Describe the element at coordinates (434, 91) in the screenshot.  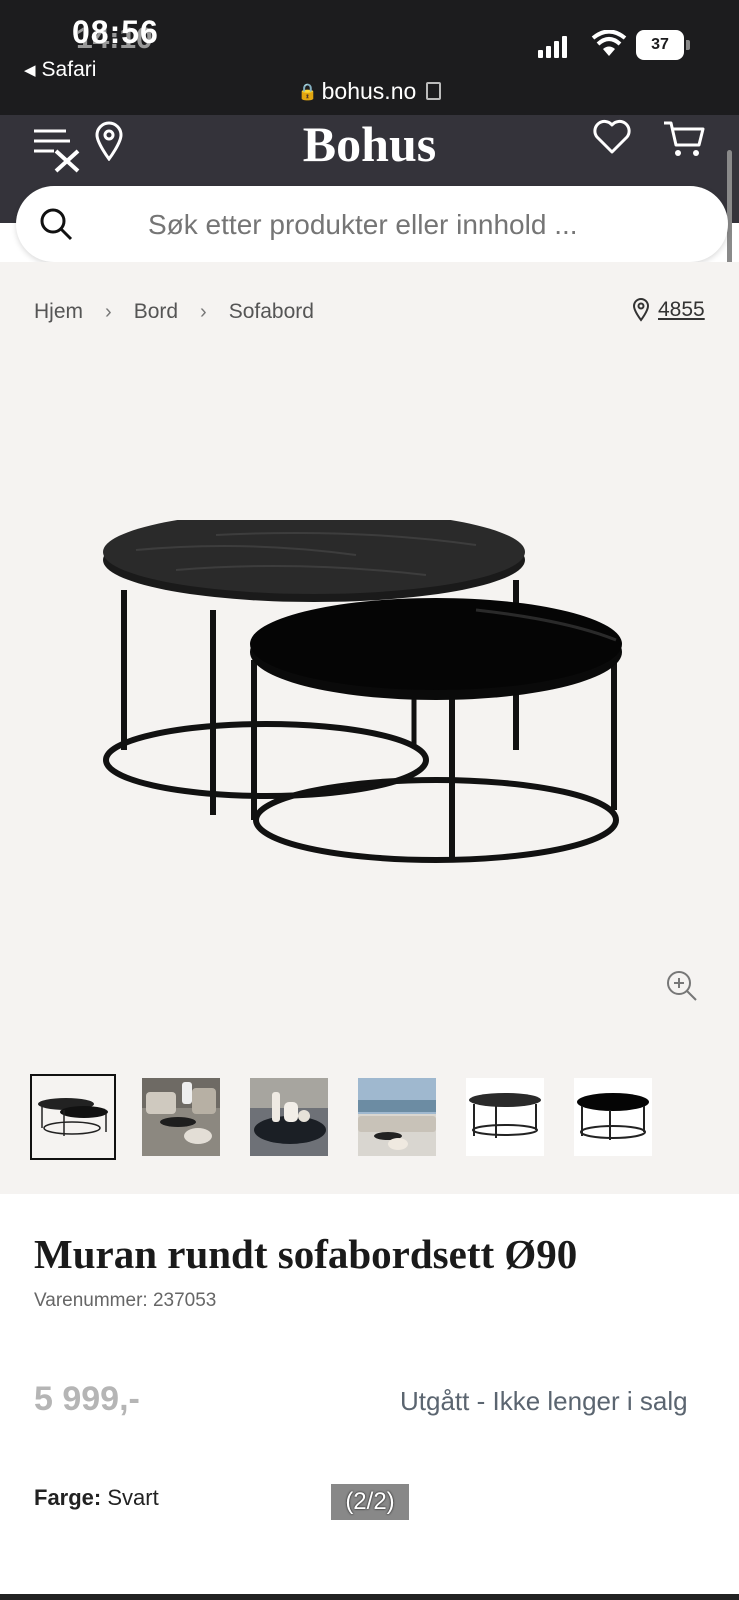
I see `copy-icon` at that location.